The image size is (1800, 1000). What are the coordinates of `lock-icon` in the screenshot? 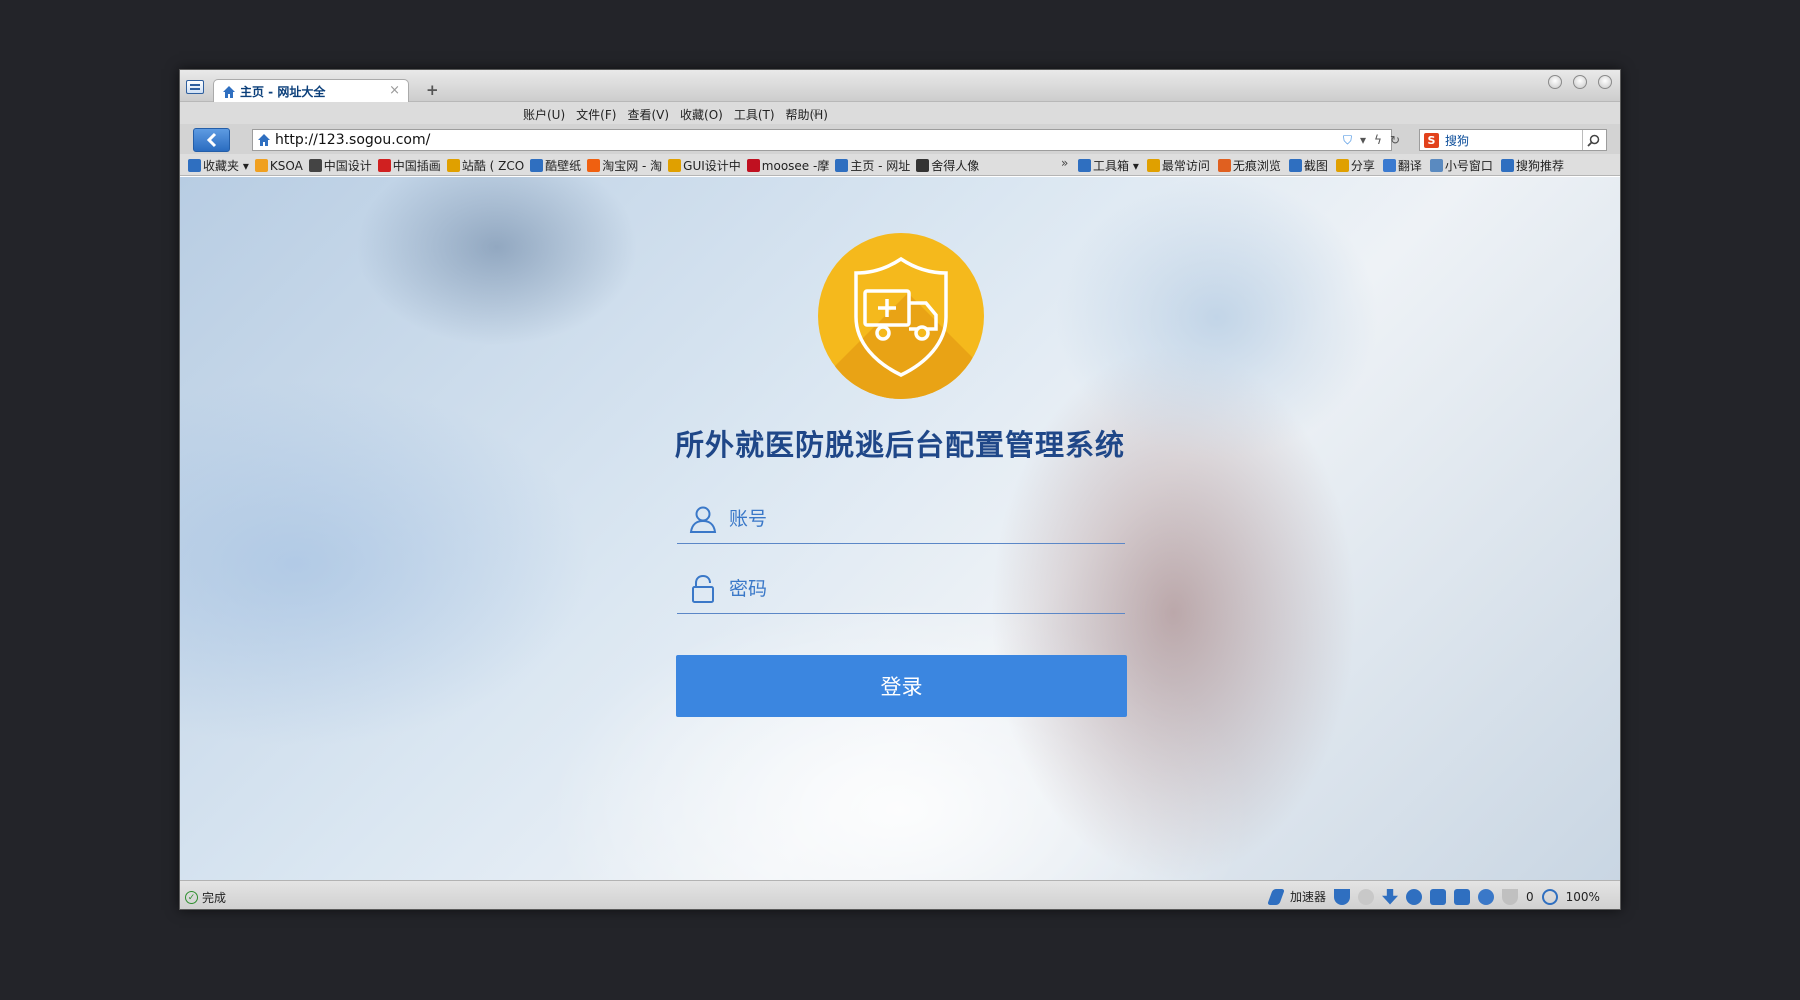 It's located at (703, 588).